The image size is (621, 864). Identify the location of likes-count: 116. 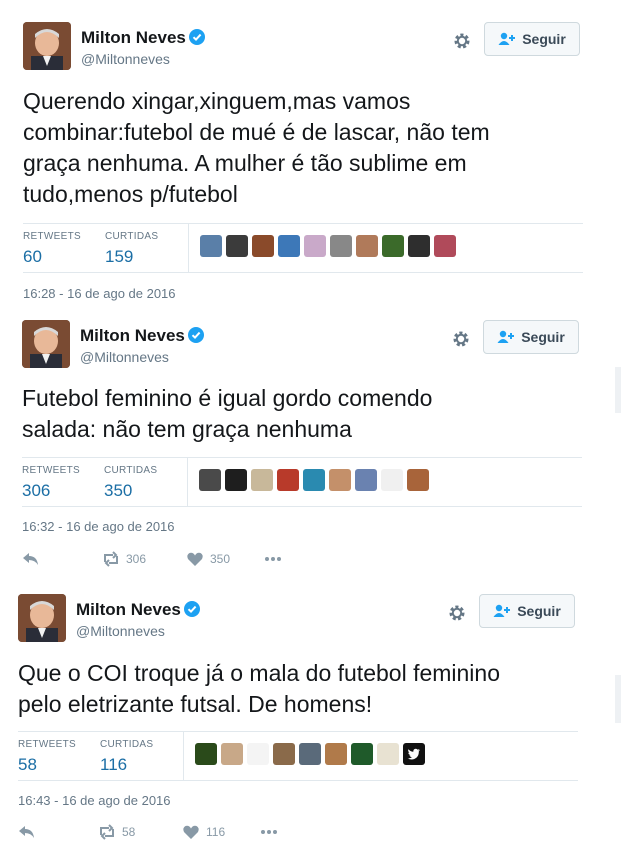
(114, 764).